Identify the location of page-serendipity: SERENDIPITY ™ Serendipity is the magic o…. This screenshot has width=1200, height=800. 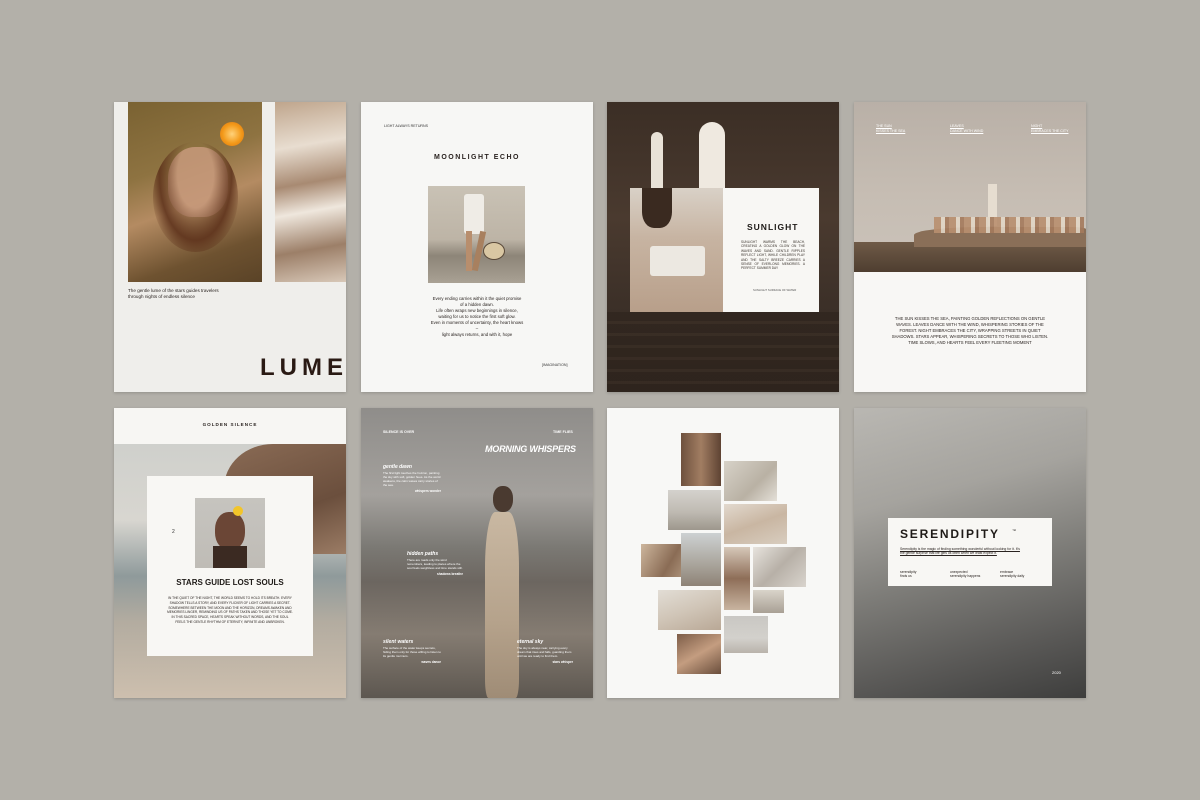
(970, 553).